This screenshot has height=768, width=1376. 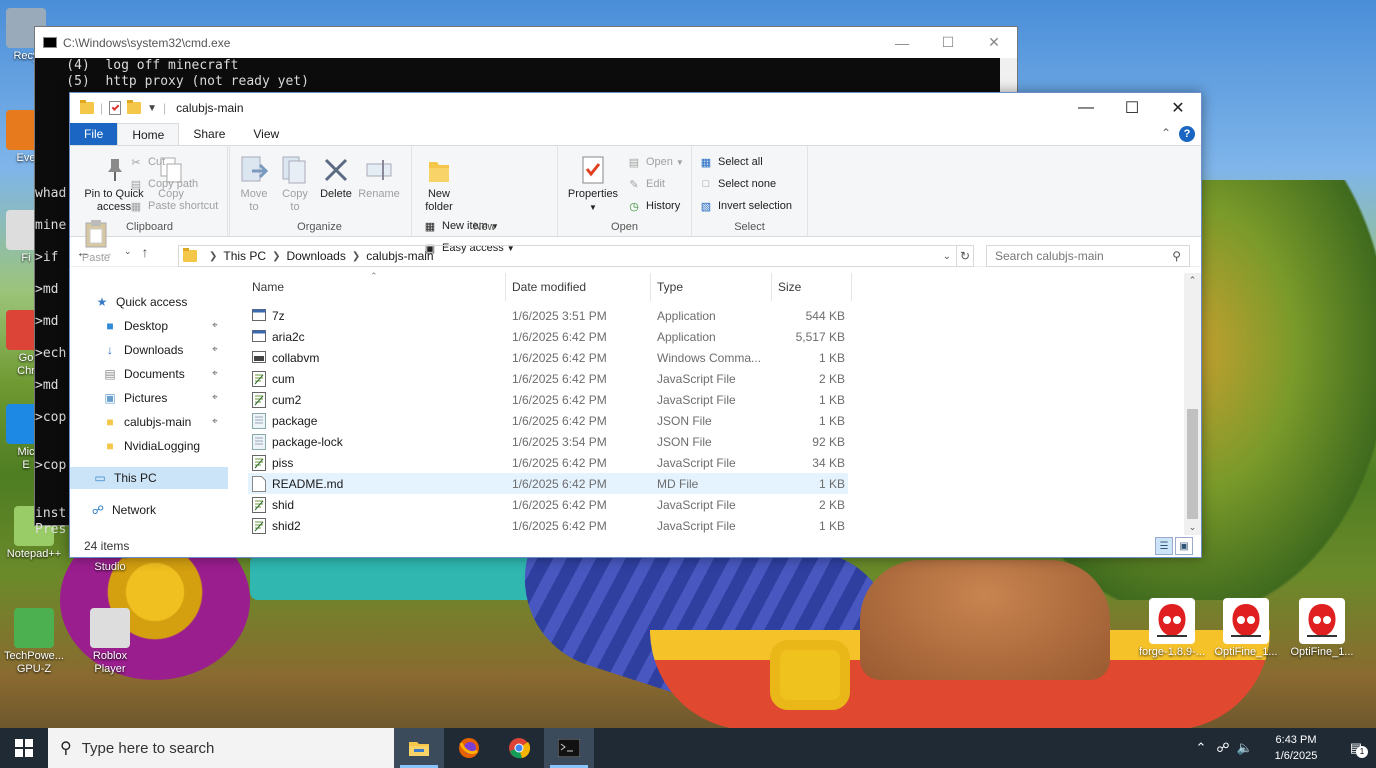 What do you see at coordinates (259, 462) in the screenshot?
I see `js-file-icon` at bounding box center [259, 462].